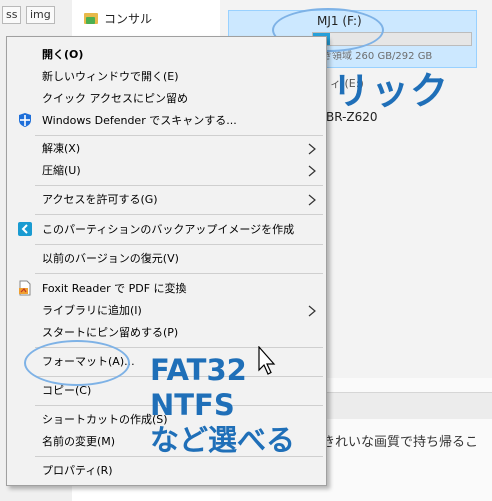 Image resolution: width=492 pixels, height=501 pixels. I want to click on menu-item-label: プロパティ(R), so click(77, 470).